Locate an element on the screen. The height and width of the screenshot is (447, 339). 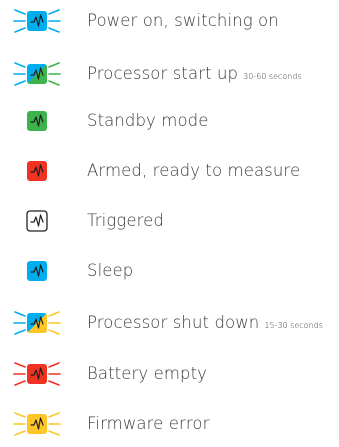
legend-row-sleep: Sleep is located at coordinates (169, 271).